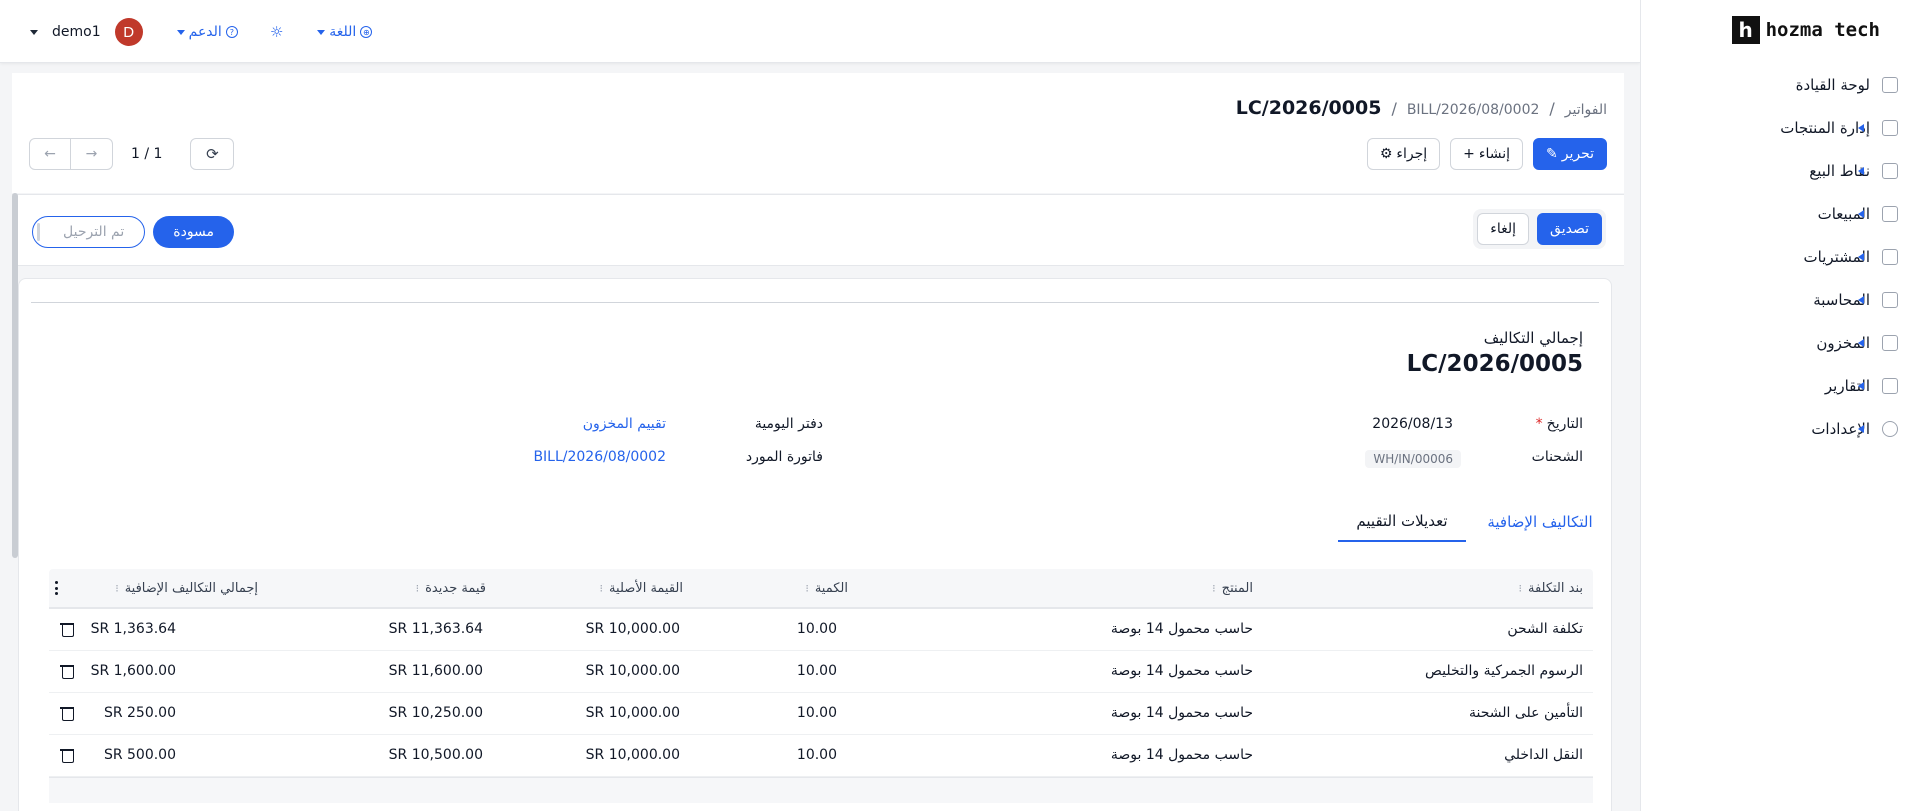  I want to click on store-icon, so click(1890, 170).